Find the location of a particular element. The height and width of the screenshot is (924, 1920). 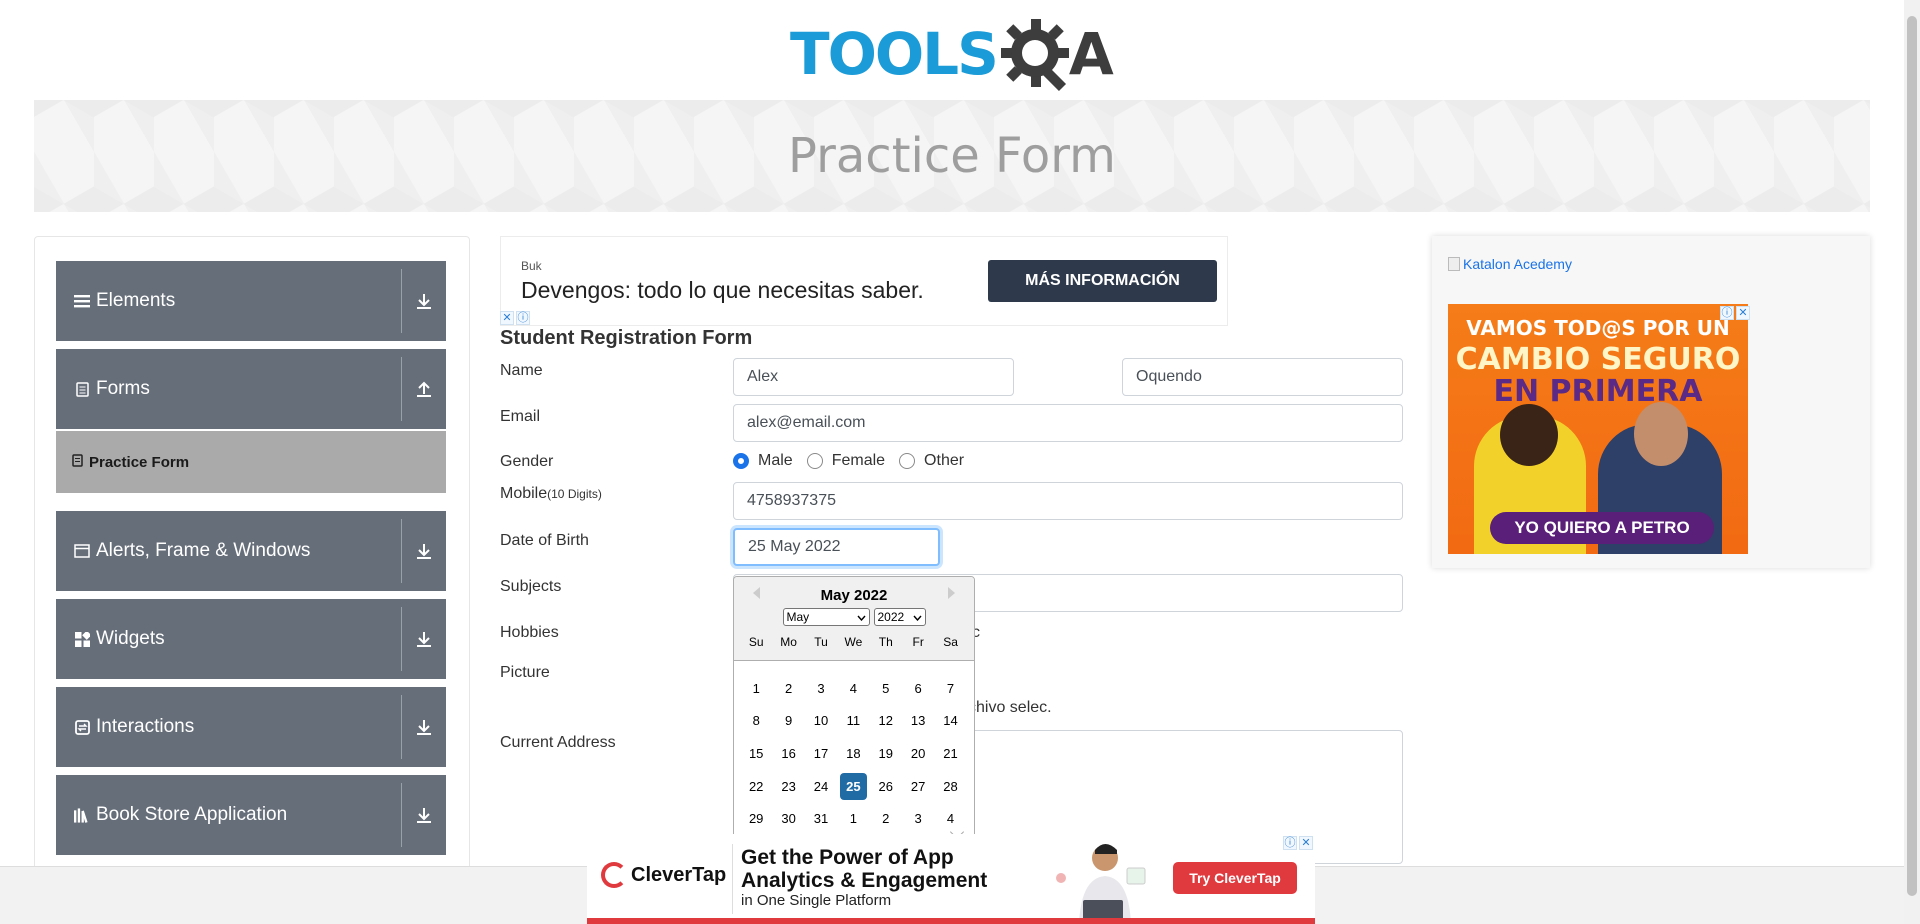

calendar-day: 13 is located at coordinates (918, 721).